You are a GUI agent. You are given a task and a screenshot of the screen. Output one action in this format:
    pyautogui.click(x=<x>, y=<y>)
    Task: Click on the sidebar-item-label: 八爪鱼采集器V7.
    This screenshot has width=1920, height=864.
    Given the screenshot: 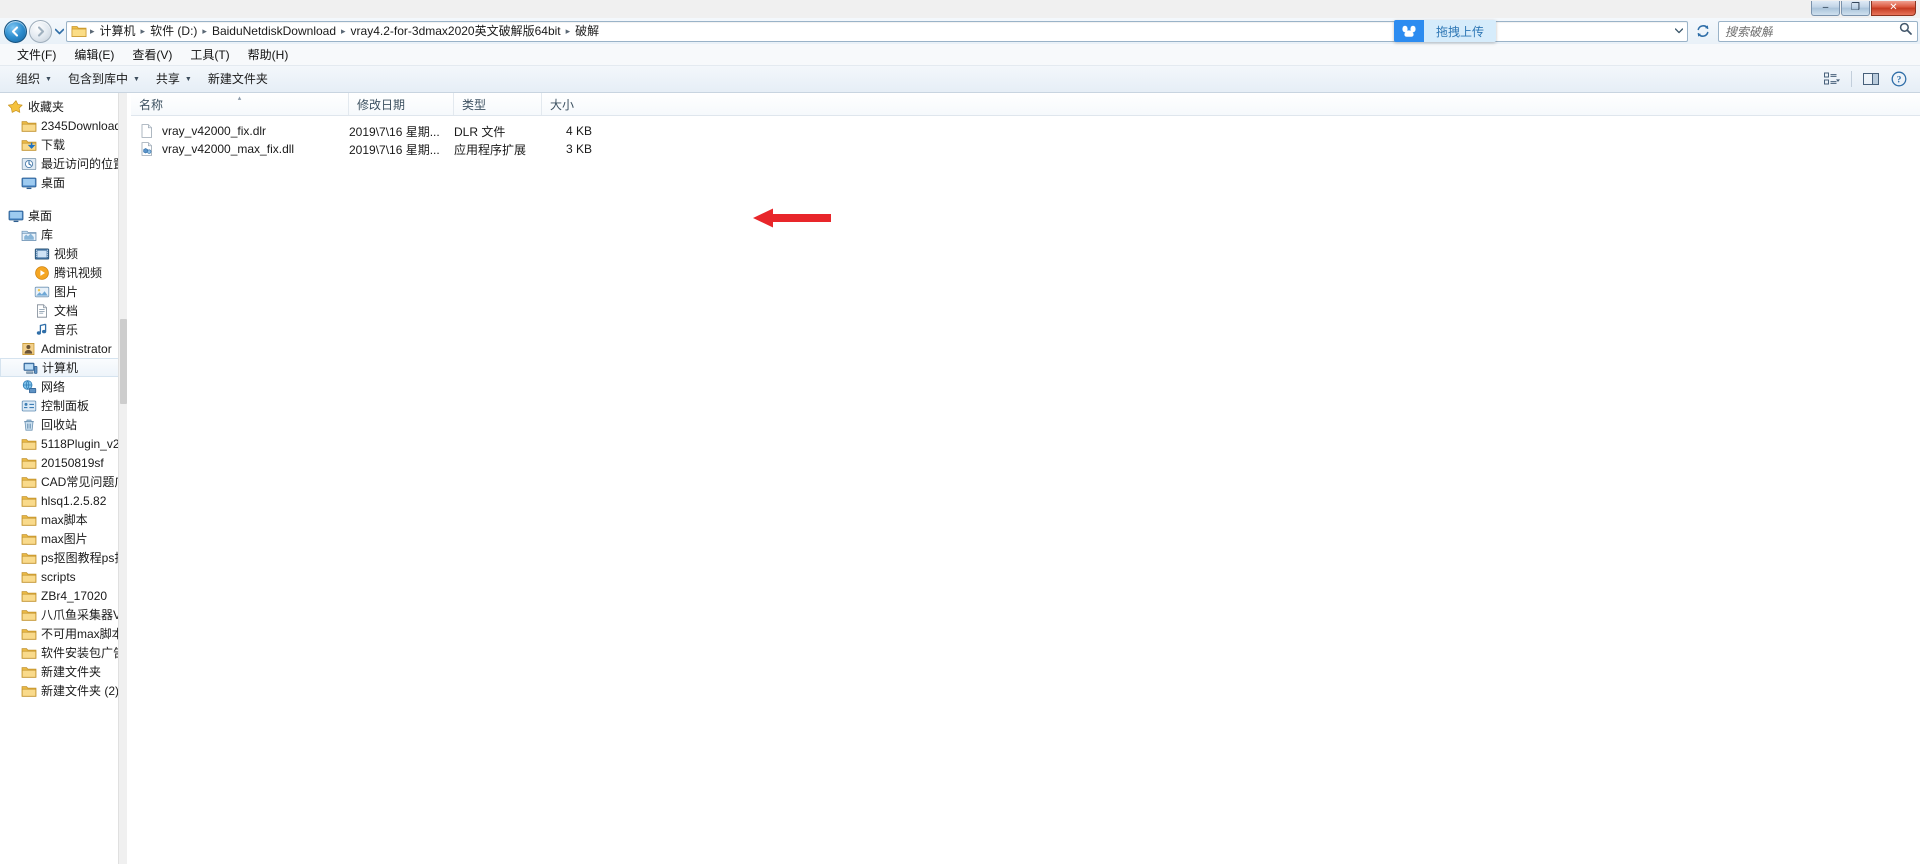 What is the action you would take?
    pyautogui.click(x=83, y=615)
    